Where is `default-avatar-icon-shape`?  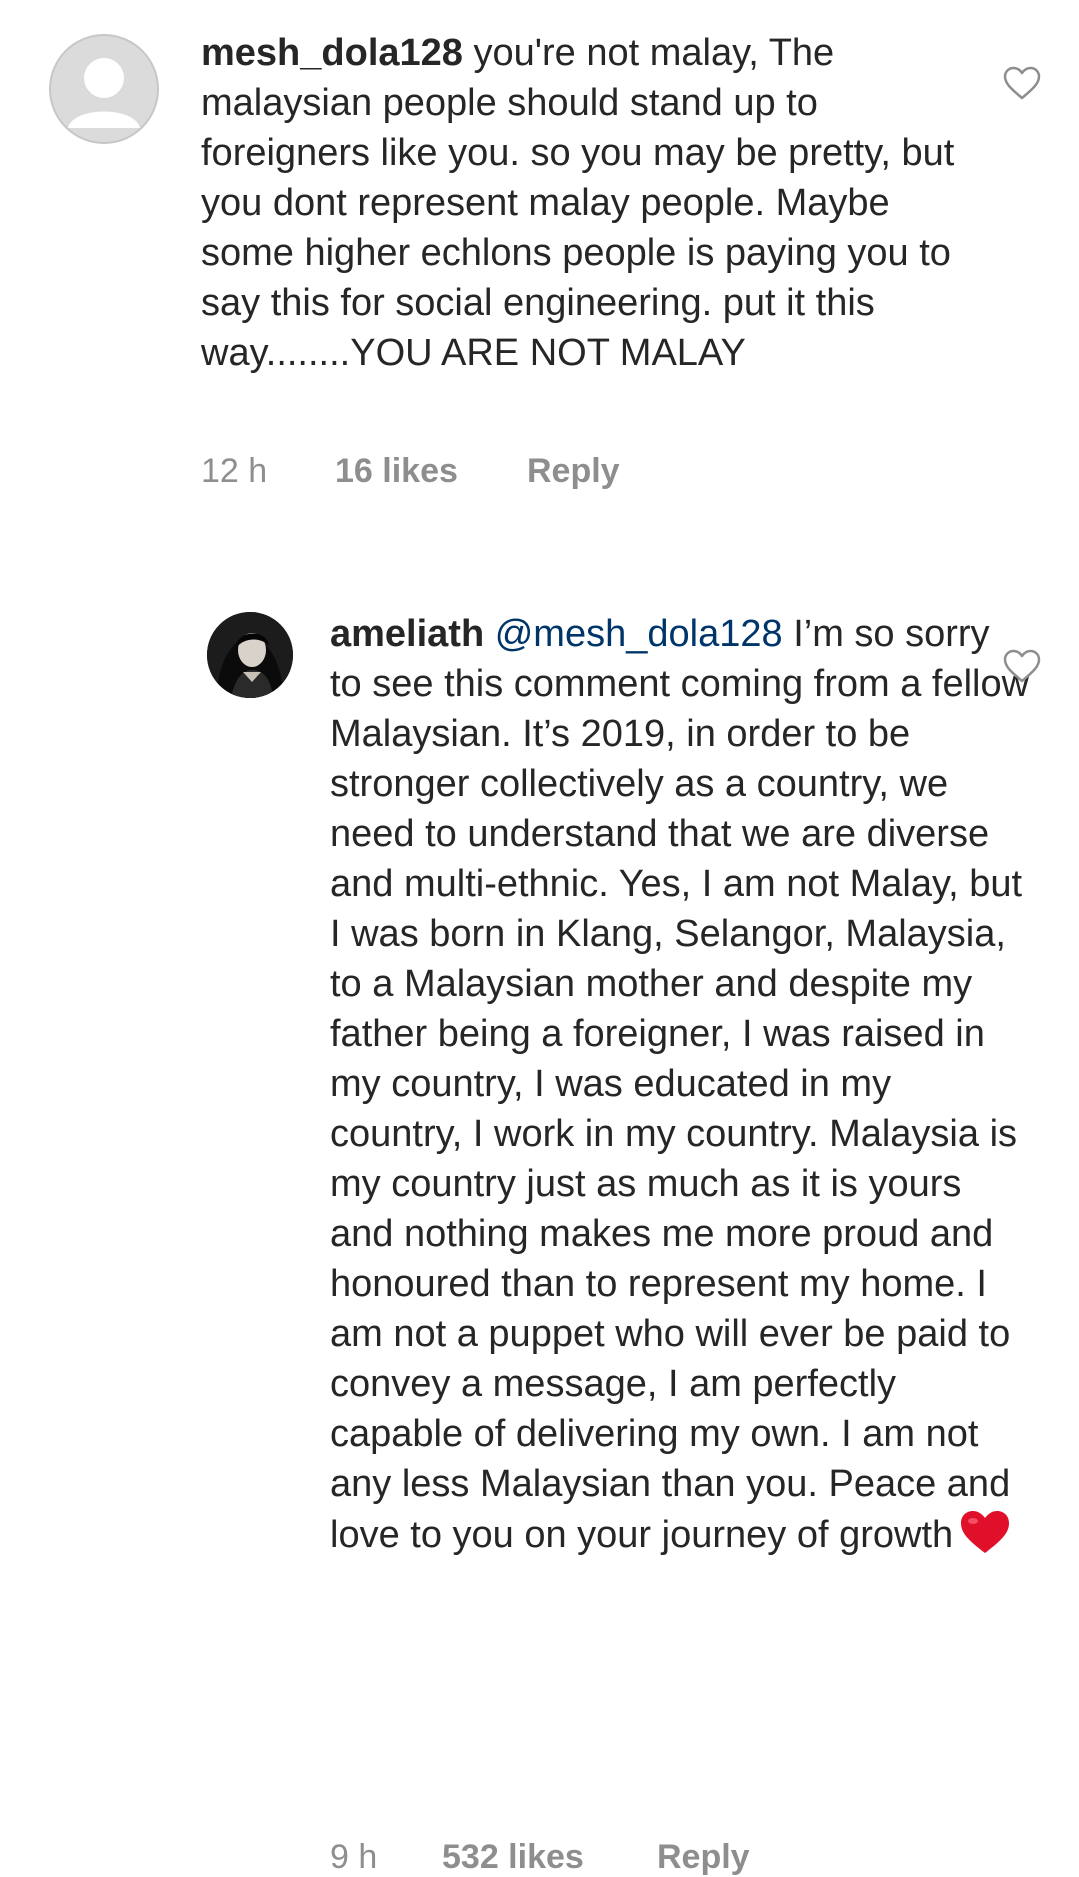 default-avatar-icon-shape is located at coordinates (104, 93).